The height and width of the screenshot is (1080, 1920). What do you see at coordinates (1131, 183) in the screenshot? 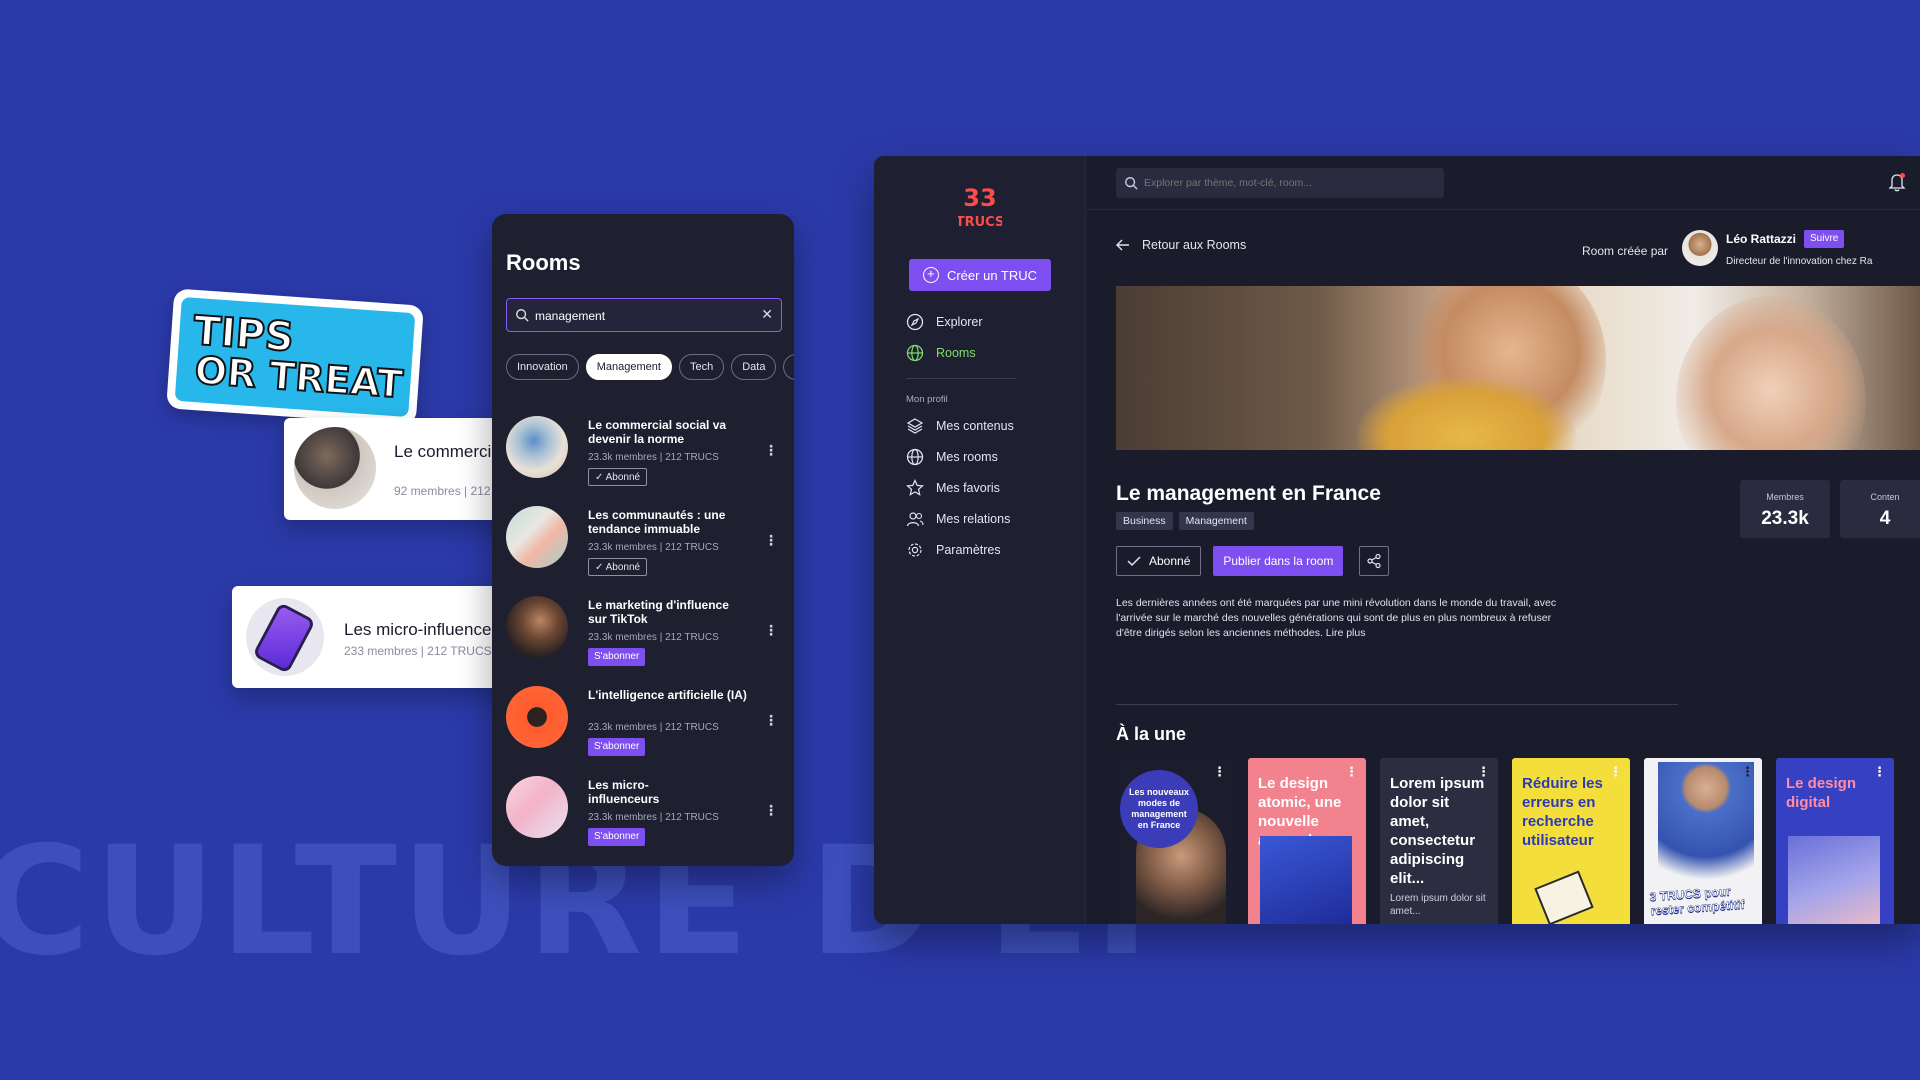
I see `search-icon` at bounding box center [1131, 183].